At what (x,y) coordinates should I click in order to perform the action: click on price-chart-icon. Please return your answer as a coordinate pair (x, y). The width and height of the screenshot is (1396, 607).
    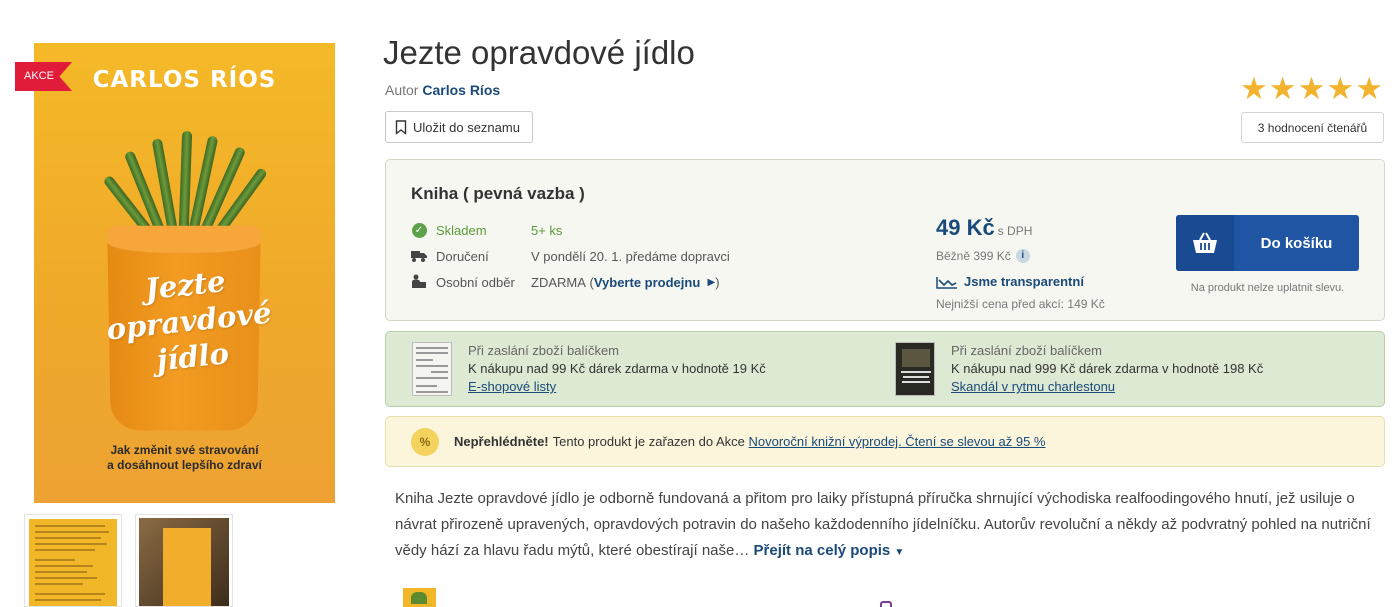
    Looking at the image, I should click on (947, 282).